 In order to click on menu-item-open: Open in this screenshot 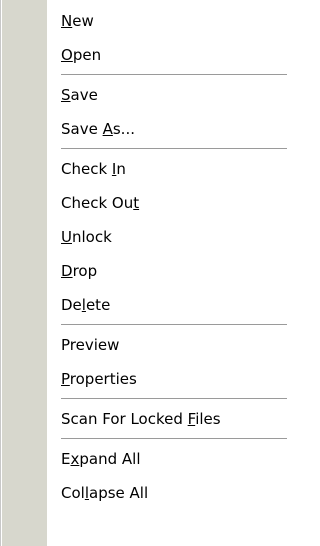, I will do `click(174, 55)`.